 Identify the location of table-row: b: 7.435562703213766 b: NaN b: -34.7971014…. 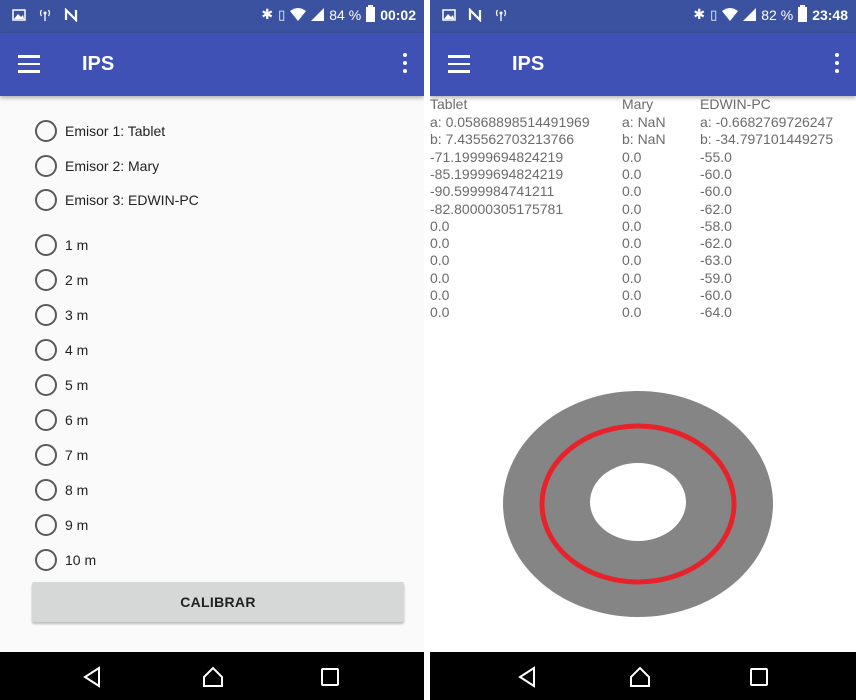
(643, 139).